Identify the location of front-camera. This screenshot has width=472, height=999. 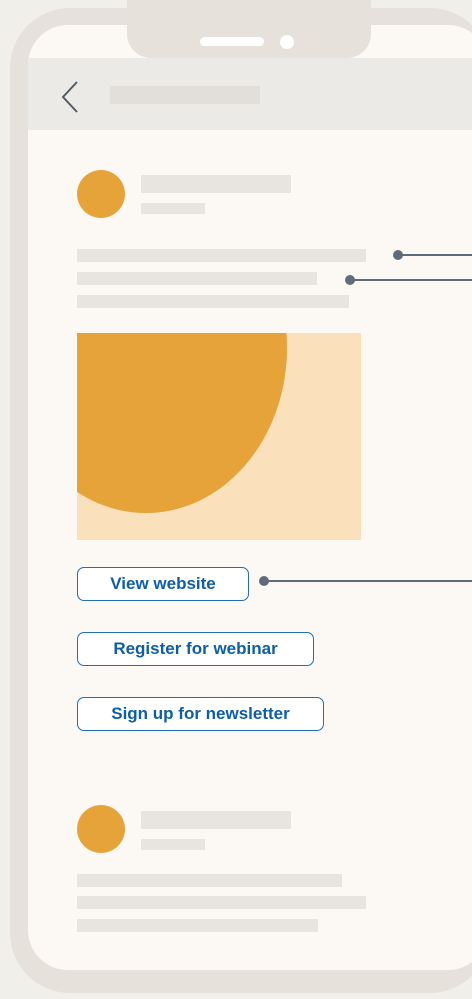
(287, 42).